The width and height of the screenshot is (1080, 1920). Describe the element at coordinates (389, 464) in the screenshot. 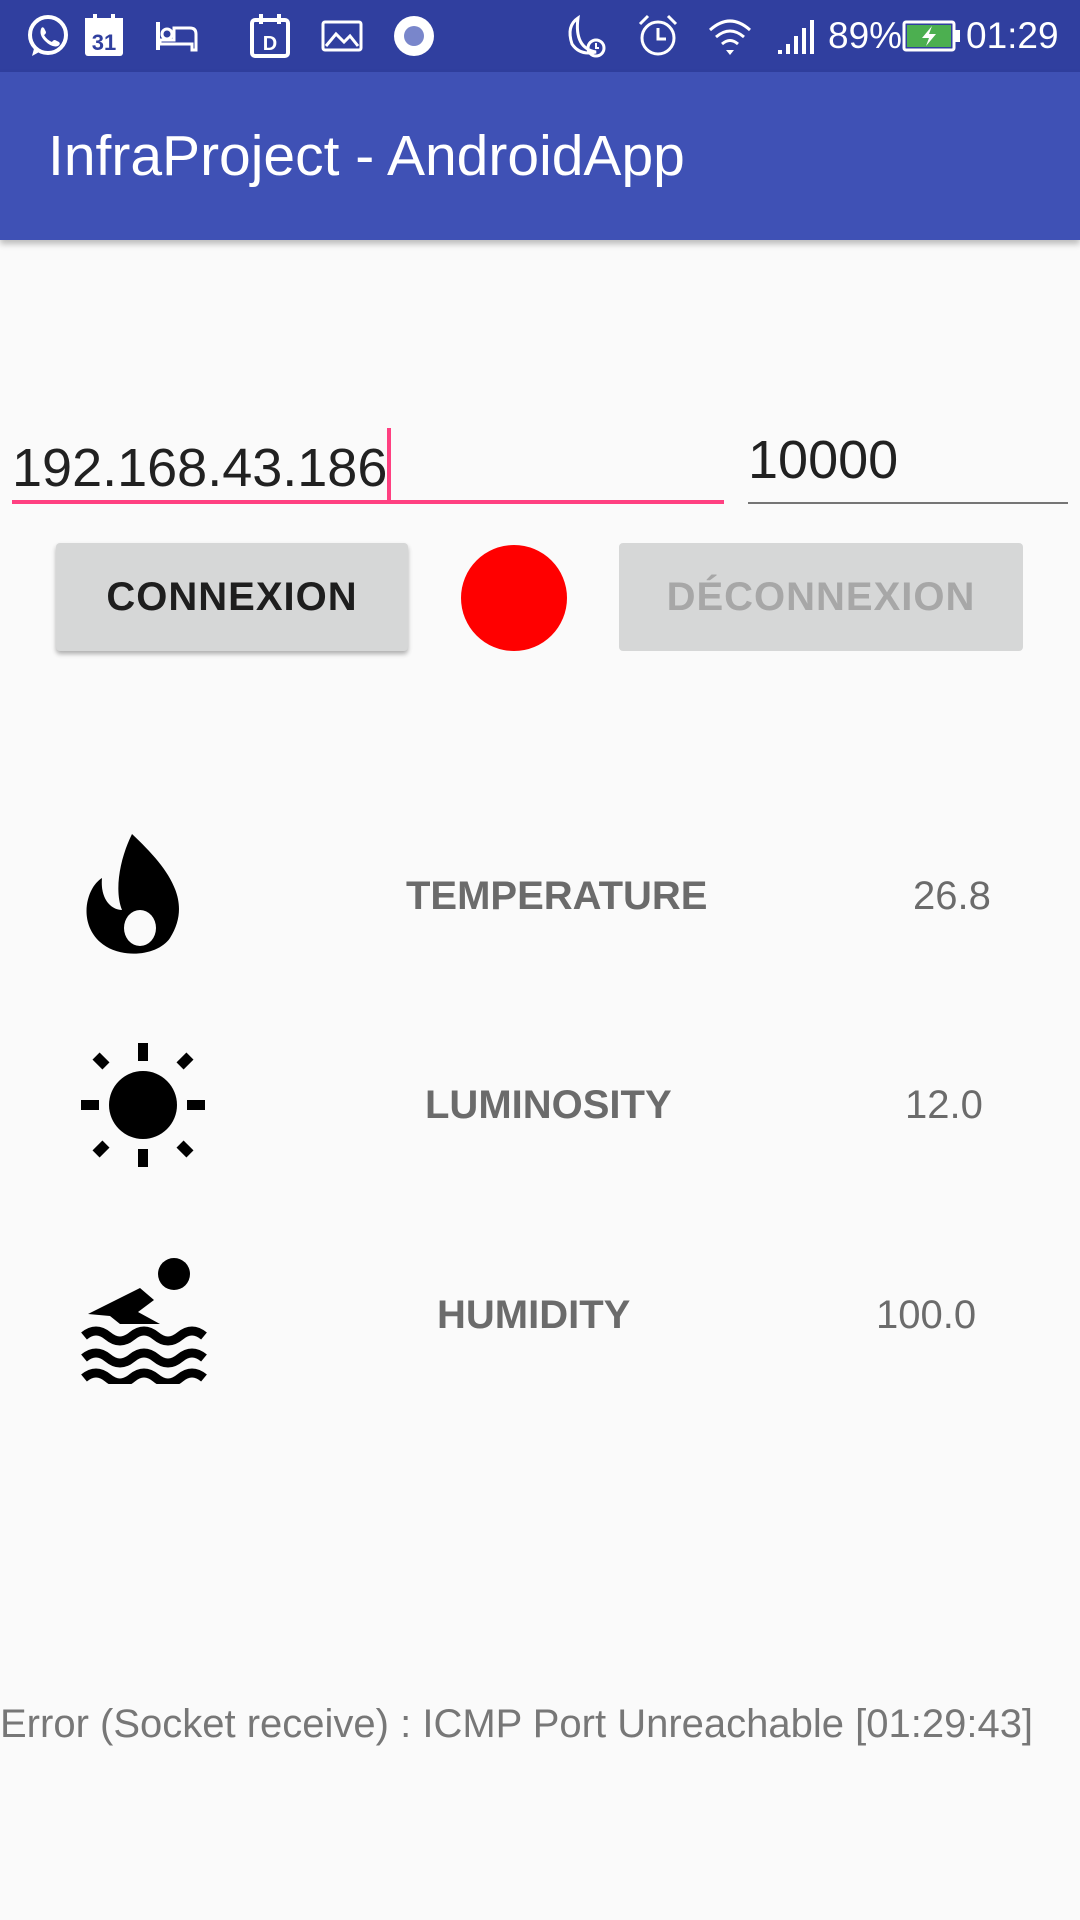

I see `text-cursor` at that location.